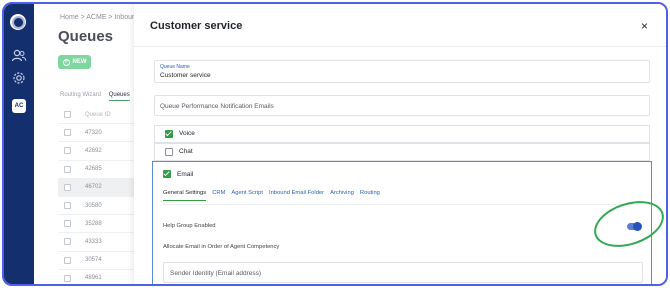 The image size is (670, 288). I want to click on help-group-label: Help Group Enabled, so click(189, 226).